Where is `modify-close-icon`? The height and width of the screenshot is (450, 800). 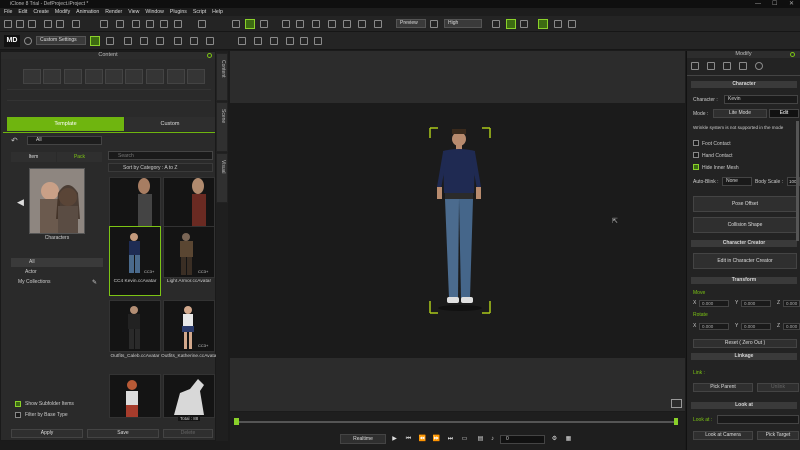
modify-close-icon is located at coordinates (792, 54).